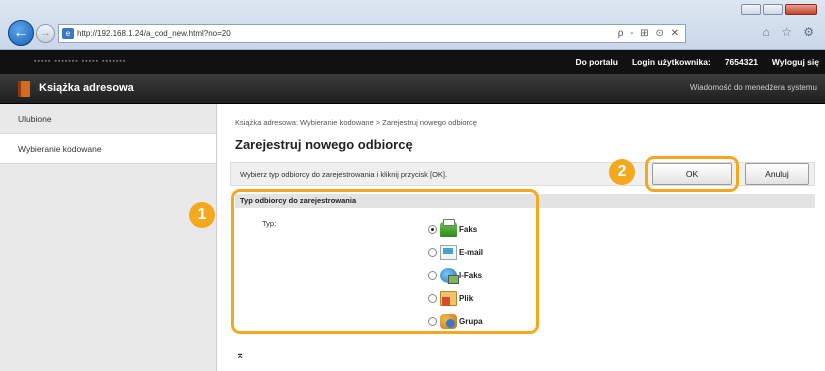 The image size is (825, 371). What do you see at coordinates (324, 144) in the screenshot?
I see `page-title: Zarejestruj nowego odbiorcę` at bounding box center [324, 144].